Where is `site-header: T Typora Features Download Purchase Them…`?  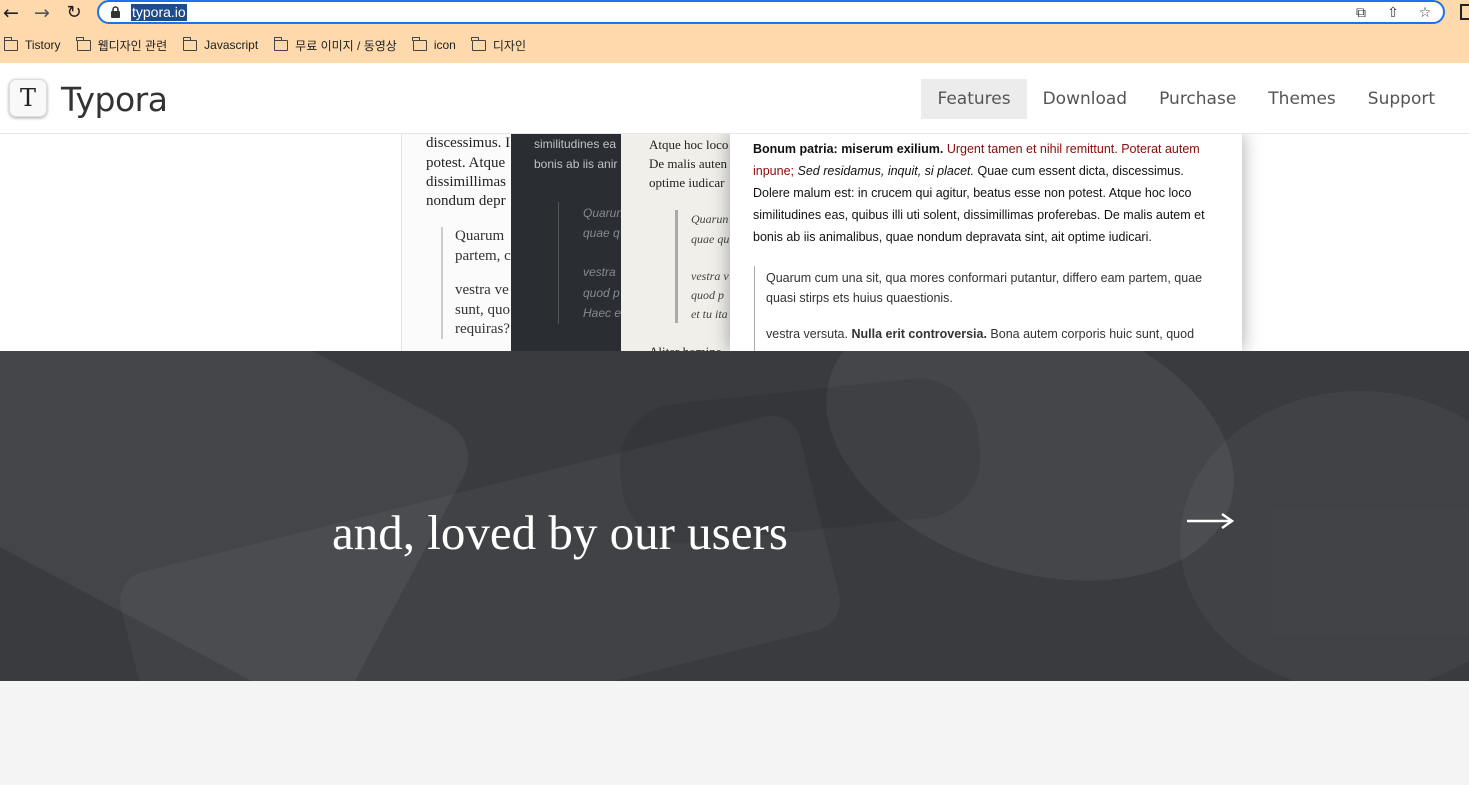 site-header: T Typora Features Download Purchase Them… is located at coordinates (734, 98).